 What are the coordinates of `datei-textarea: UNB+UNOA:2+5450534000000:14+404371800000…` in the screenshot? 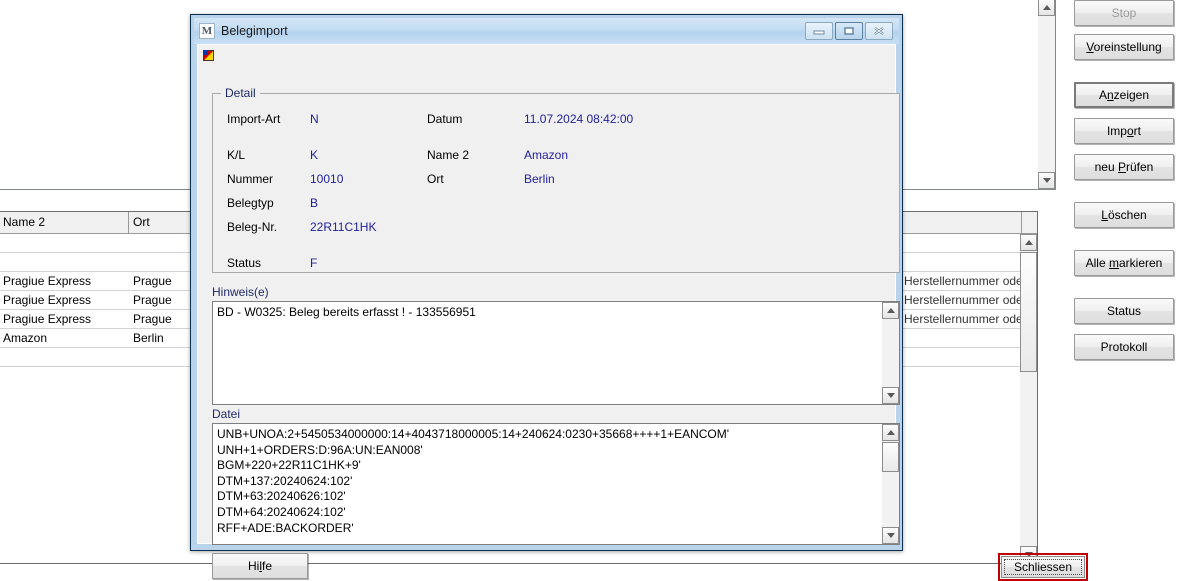 It's located at (556, 484).